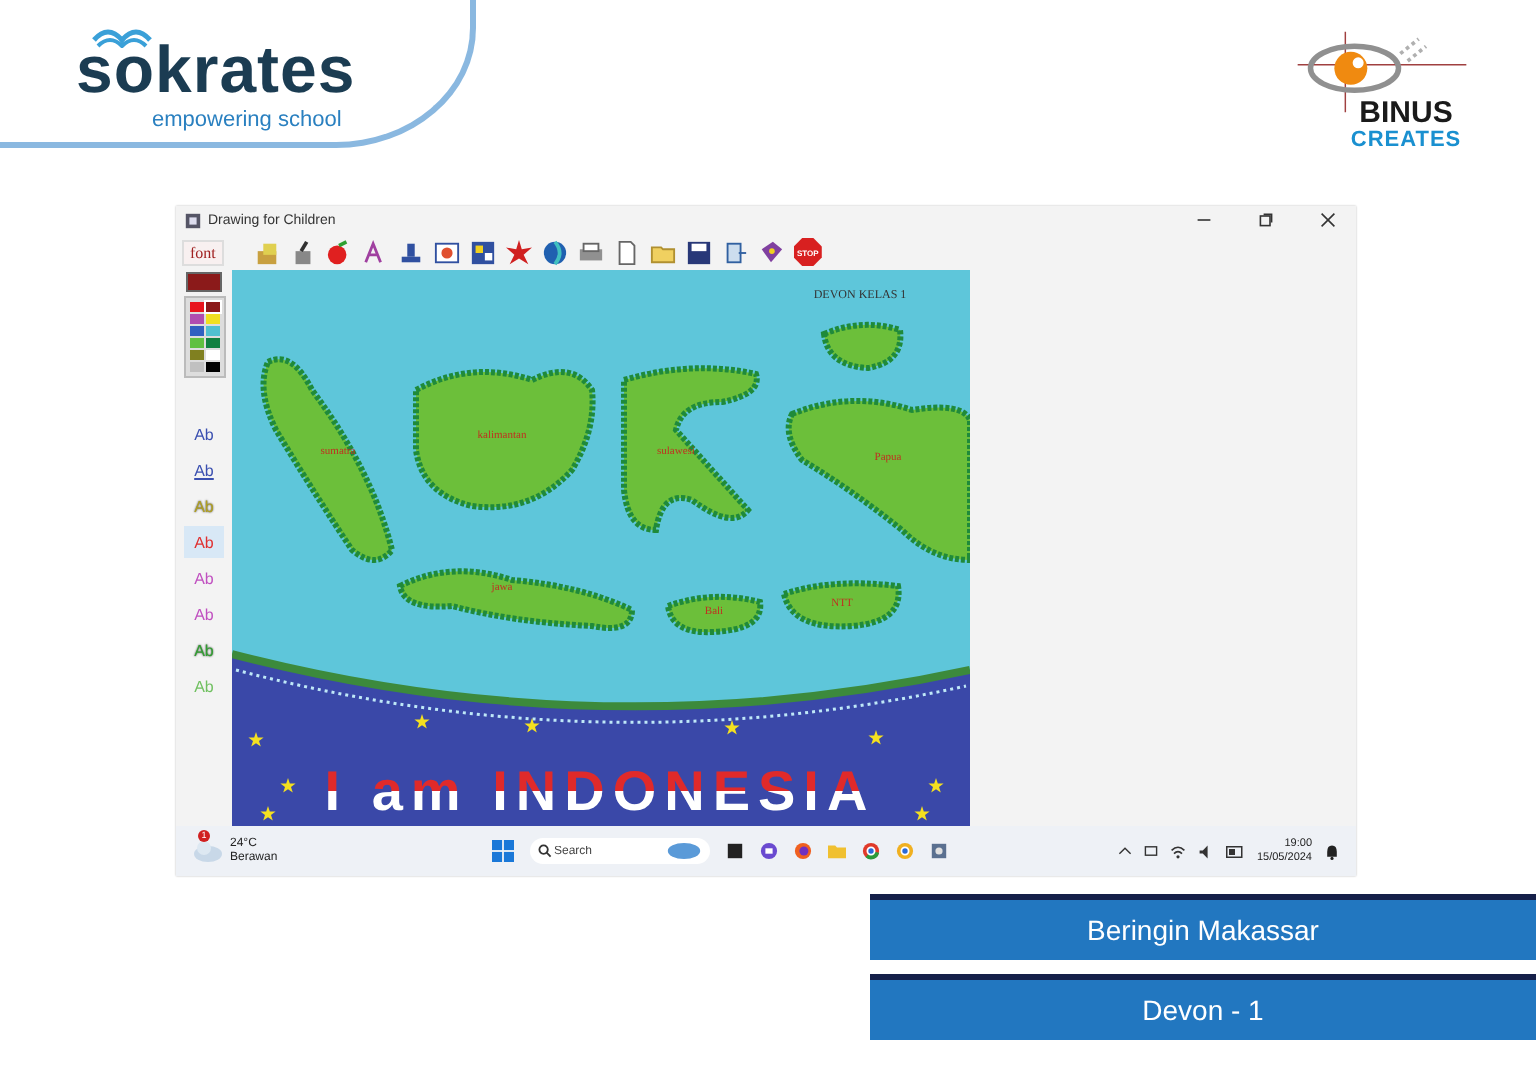 The height and width of the screenshot is (1086, 1536). Describe the element at coordinates (1151, 851) in the screenshot. I see `display-icon` at that location.